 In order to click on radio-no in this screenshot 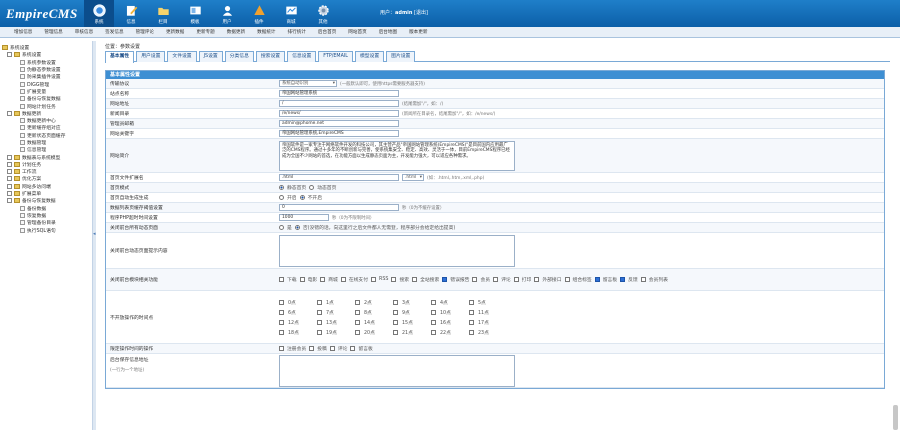, I will do `click(297, 227)`.